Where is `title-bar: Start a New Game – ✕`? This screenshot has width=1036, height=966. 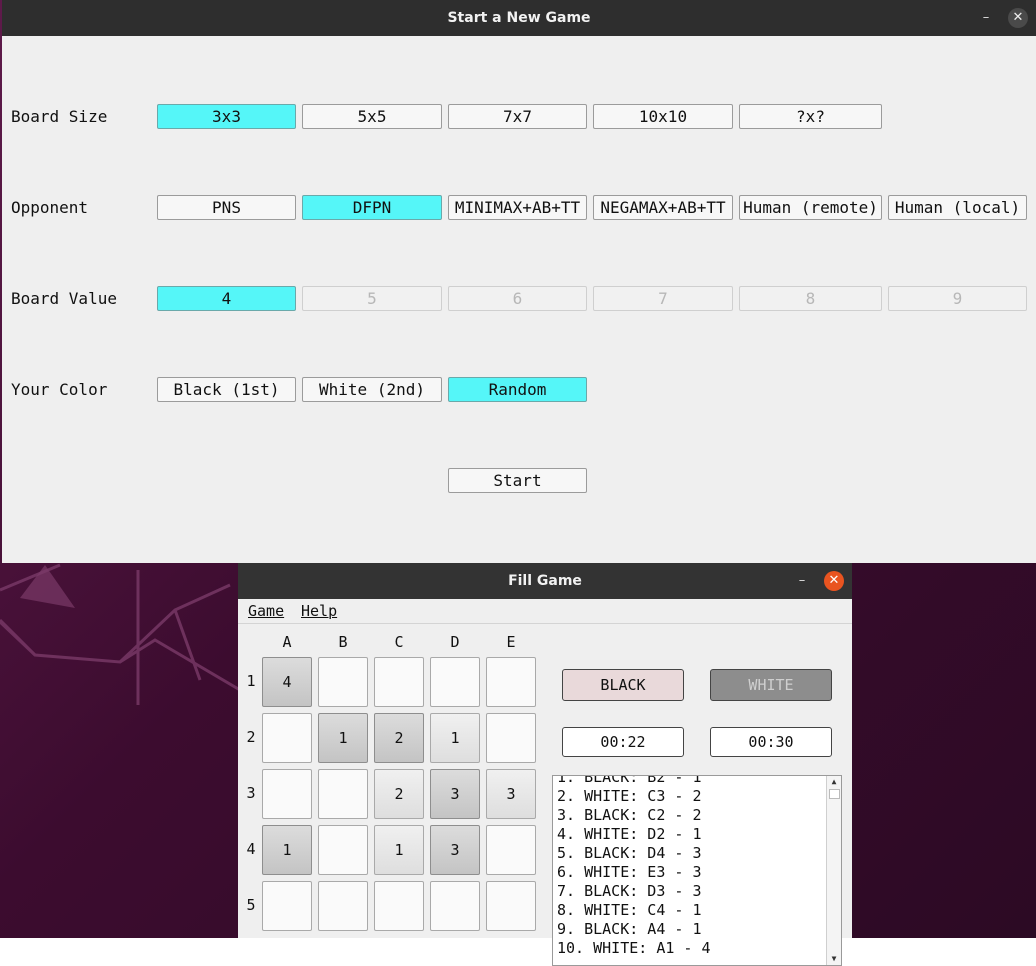
title-bar: Start a New Game – ✕ is located at coordinates (519, 18).